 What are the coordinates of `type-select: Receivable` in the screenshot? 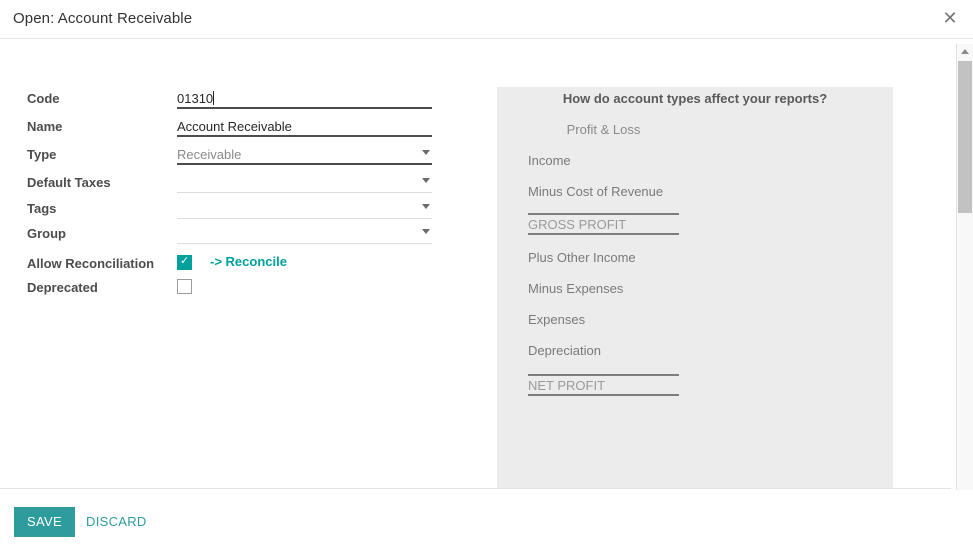 It's located at (304, 154).